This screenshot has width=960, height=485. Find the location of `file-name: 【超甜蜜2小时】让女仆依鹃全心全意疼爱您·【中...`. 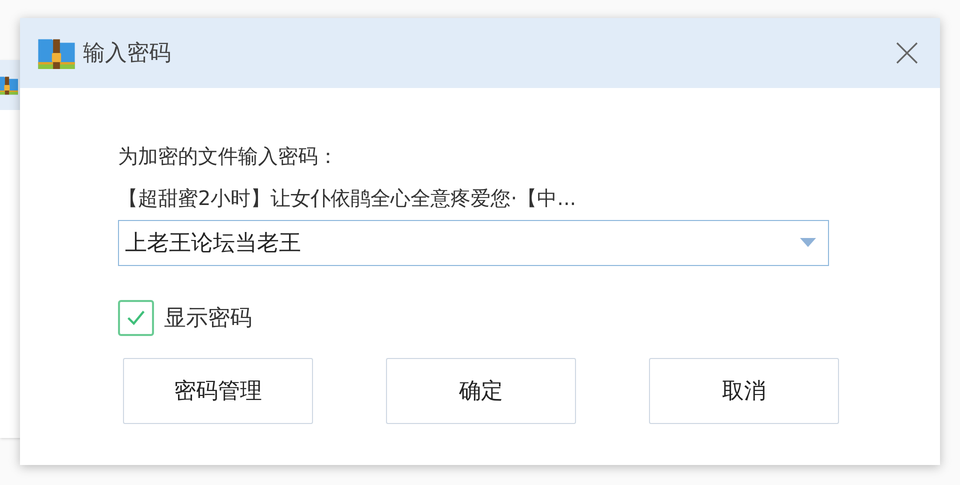

file-name: 【超甜蜜2小时】让女仆依鹃全心全意疼爱您·【中... is located at coordinates (348, 198).